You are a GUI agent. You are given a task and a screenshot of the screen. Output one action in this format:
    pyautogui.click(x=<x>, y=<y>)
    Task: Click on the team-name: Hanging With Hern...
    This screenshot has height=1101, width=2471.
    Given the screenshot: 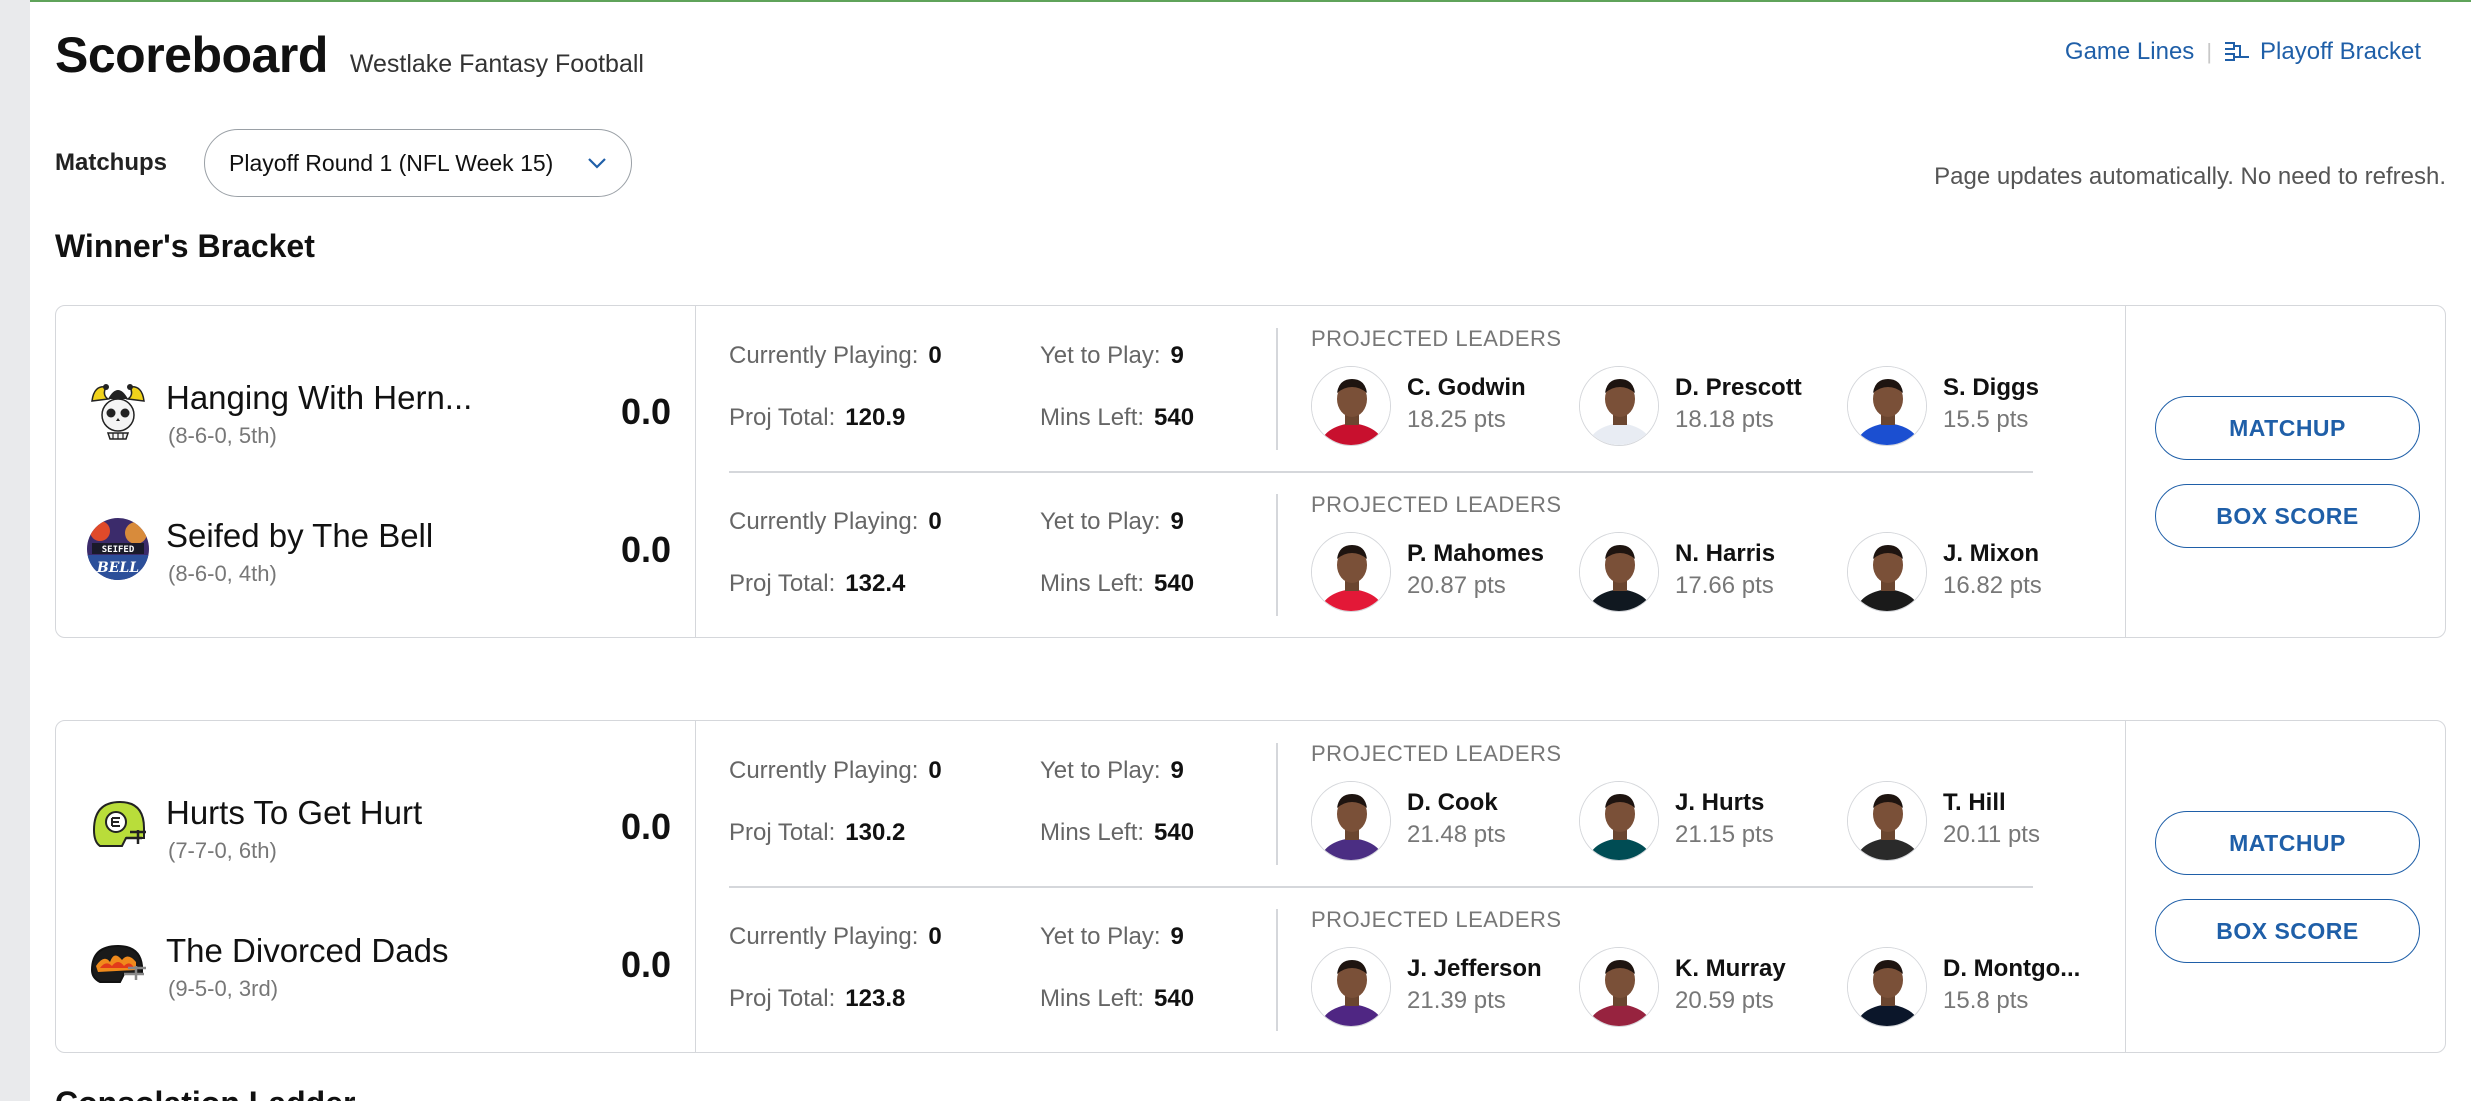 What is the action you would take?
    pyautogui.click(x=319, y=398)
    